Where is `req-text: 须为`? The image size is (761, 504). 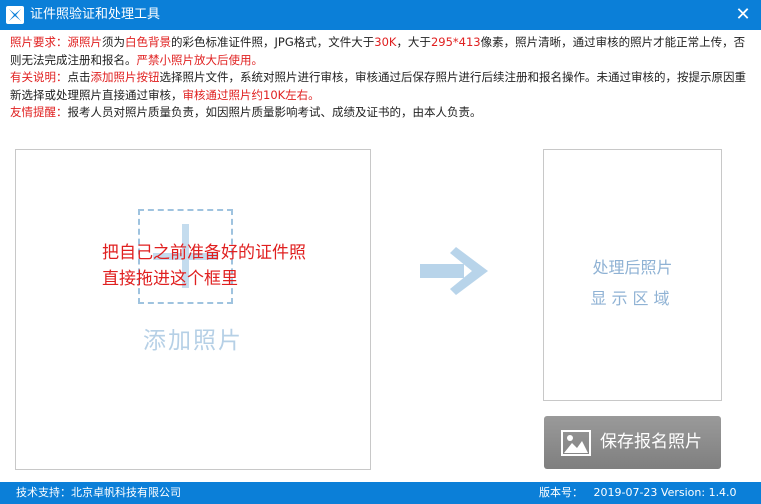 req-text: 须为 is located at coordinates (113, 42).